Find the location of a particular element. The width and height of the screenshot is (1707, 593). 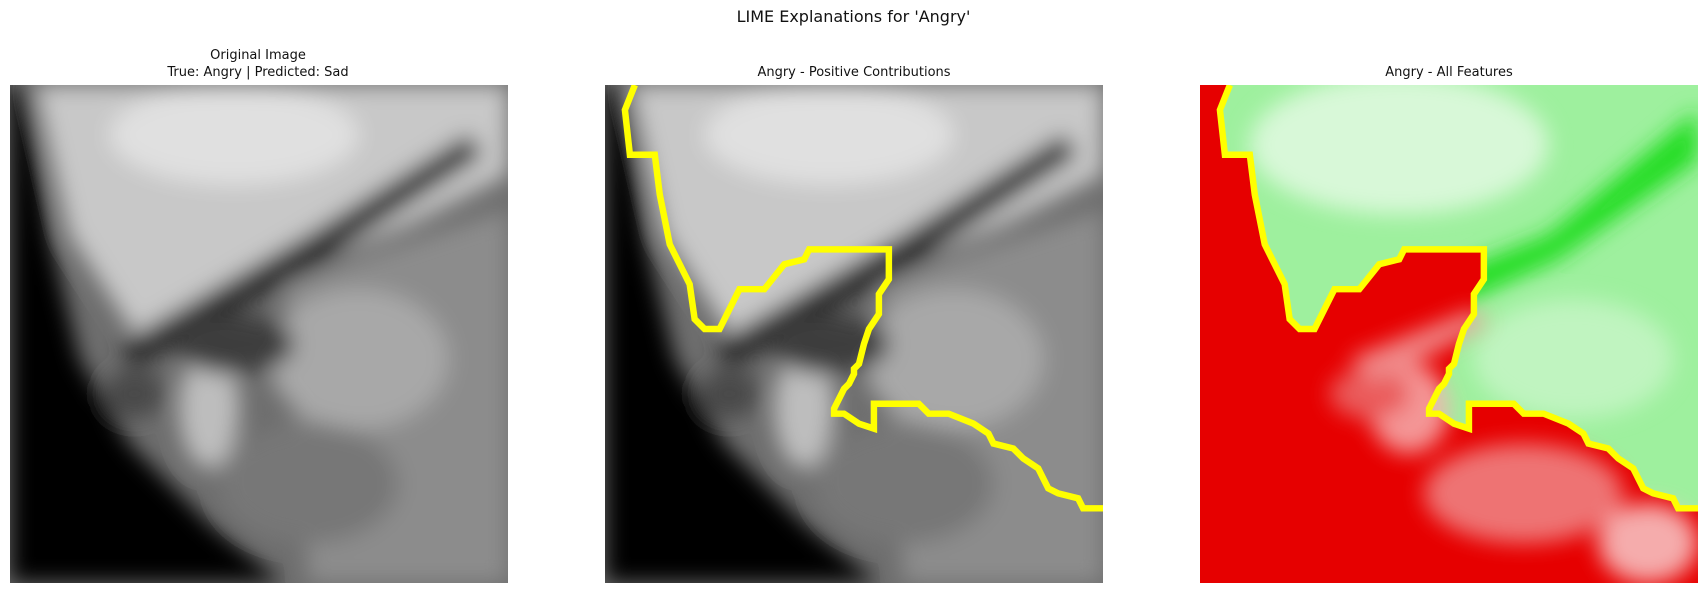

panel-title-all-features: Angry - All Features is located at coordinates (1449, 72).